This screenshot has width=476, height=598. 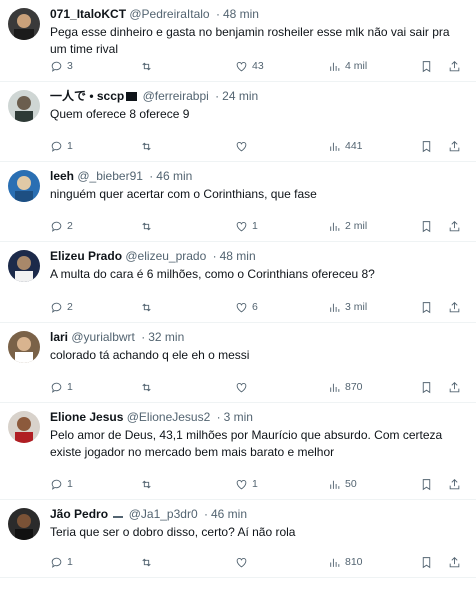 What do you see at coordinates (62, 176) in the screenshot?
I see `display-name: leeh` at bounding box center [62, 176].